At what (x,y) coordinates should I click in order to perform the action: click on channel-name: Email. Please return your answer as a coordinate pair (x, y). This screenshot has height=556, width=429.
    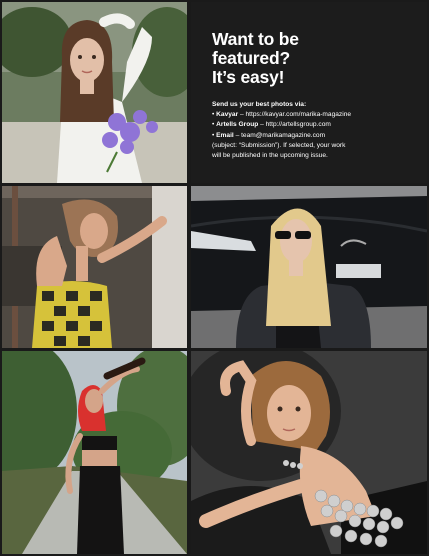
    Looking at the image, I should click on (225, 135).